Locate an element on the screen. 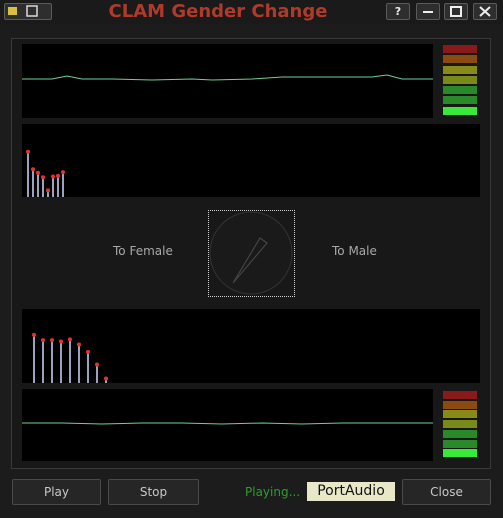  maximize-button is located at coordinates (456, 11).